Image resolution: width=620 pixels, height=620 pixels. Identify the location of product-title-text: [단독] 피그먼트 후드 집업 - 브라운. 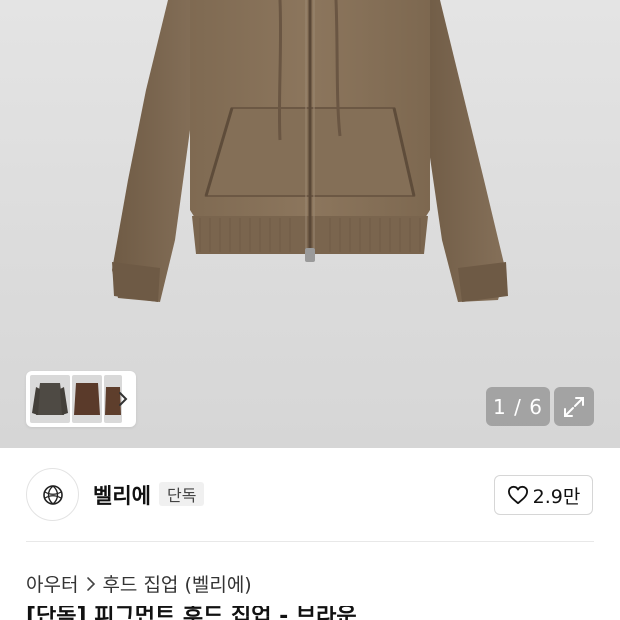
(191, 613).